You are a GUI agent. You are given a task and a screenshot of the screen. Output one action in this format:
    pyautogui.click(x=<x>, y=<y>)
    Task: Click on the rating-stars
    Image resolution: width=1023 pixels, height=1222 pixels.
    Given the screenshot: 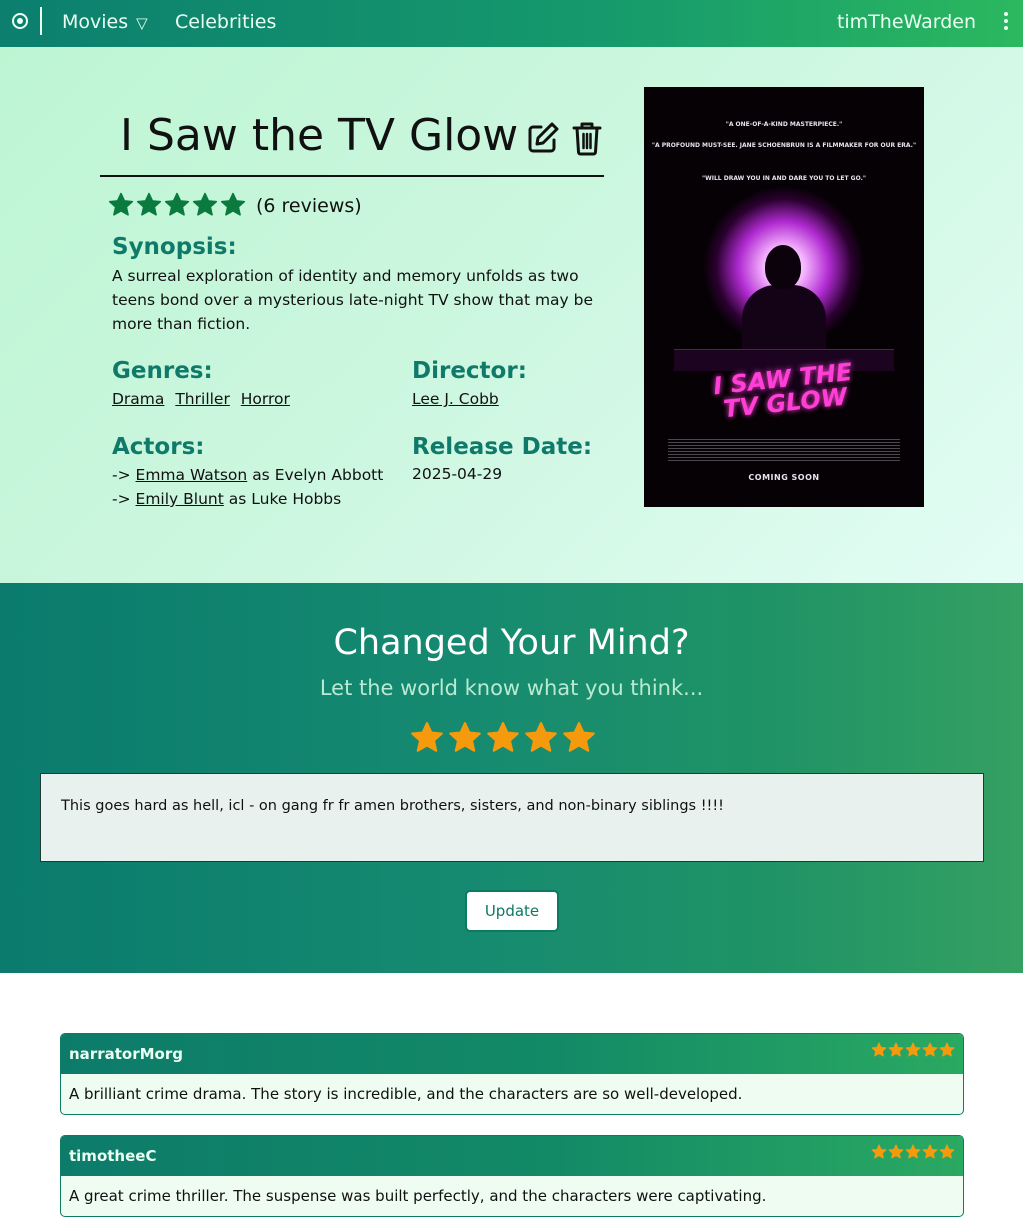 What is the action you would take?
    pyautogui.click(x=178, y=204)
    